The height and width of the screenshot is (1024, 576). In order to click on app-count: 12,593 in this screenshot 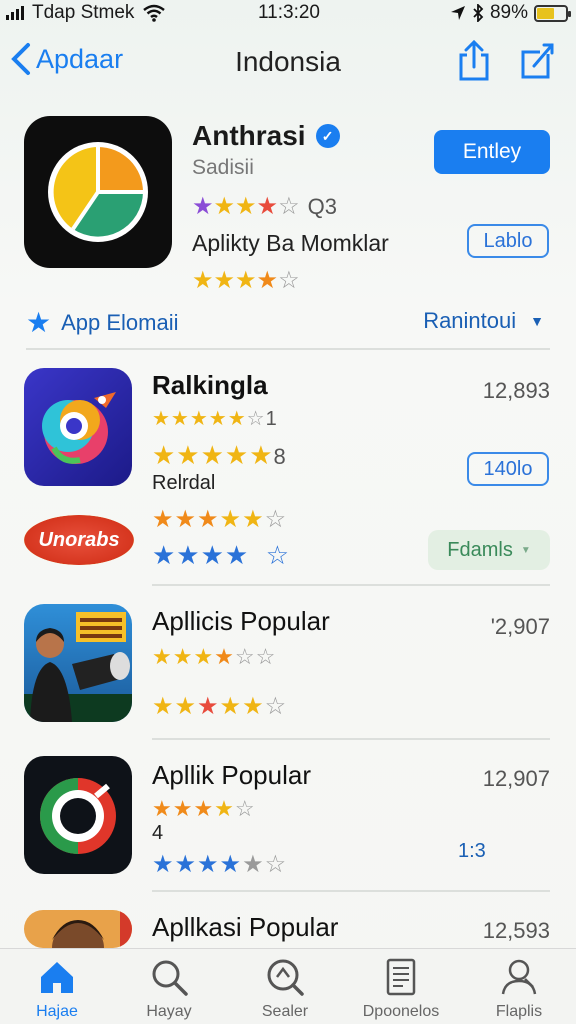, I will do `click(516, 930)`.